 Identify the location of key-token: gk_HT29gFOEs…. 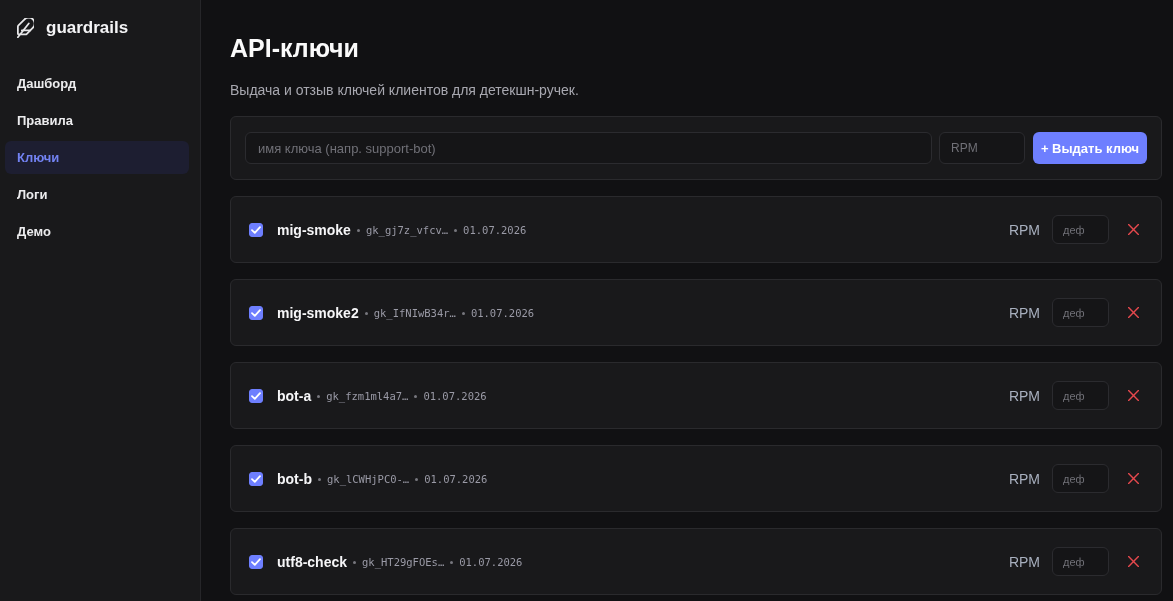
(403, 561).